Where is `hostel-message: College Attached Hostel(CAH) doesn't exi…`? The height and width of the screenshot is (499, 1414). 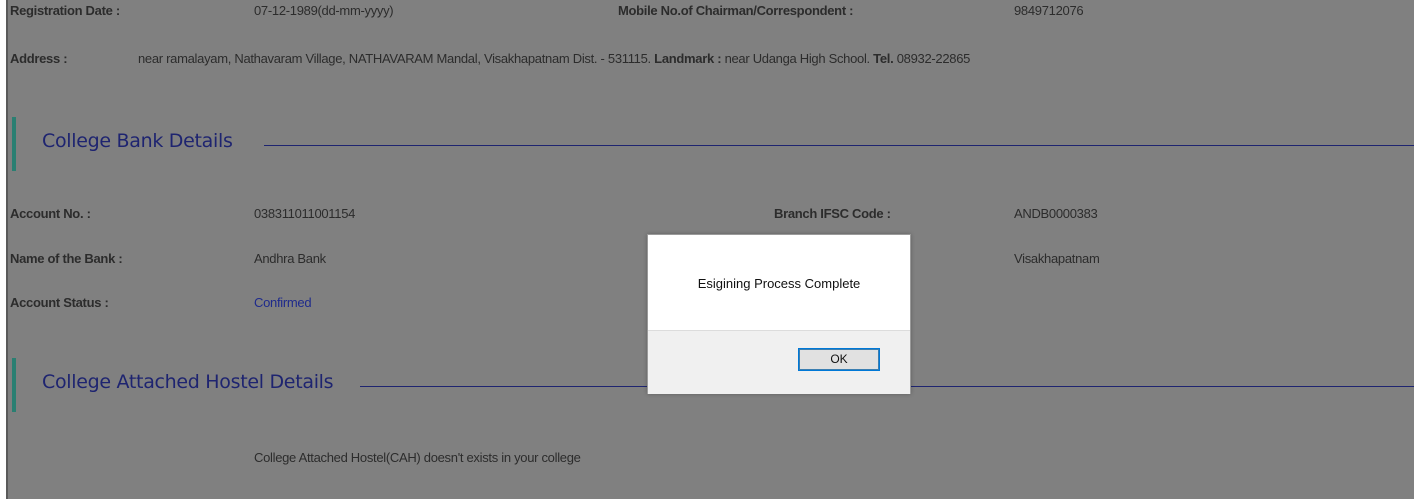
hostel-message: College Attached Hostel(CAH) doesn't exi… is located at coordinates (417, 457).